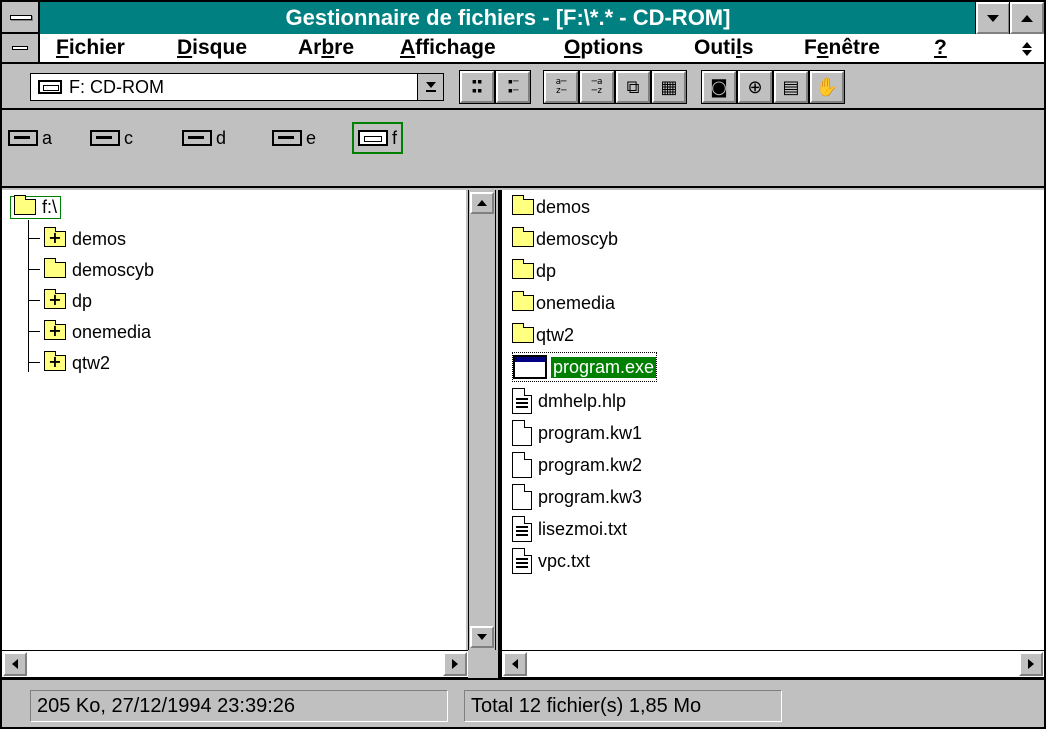 The width and height of the screenshot is (1046, 729). I want to click on tool-large-icons: ▪▪ ▪▪, so click(477, 87).